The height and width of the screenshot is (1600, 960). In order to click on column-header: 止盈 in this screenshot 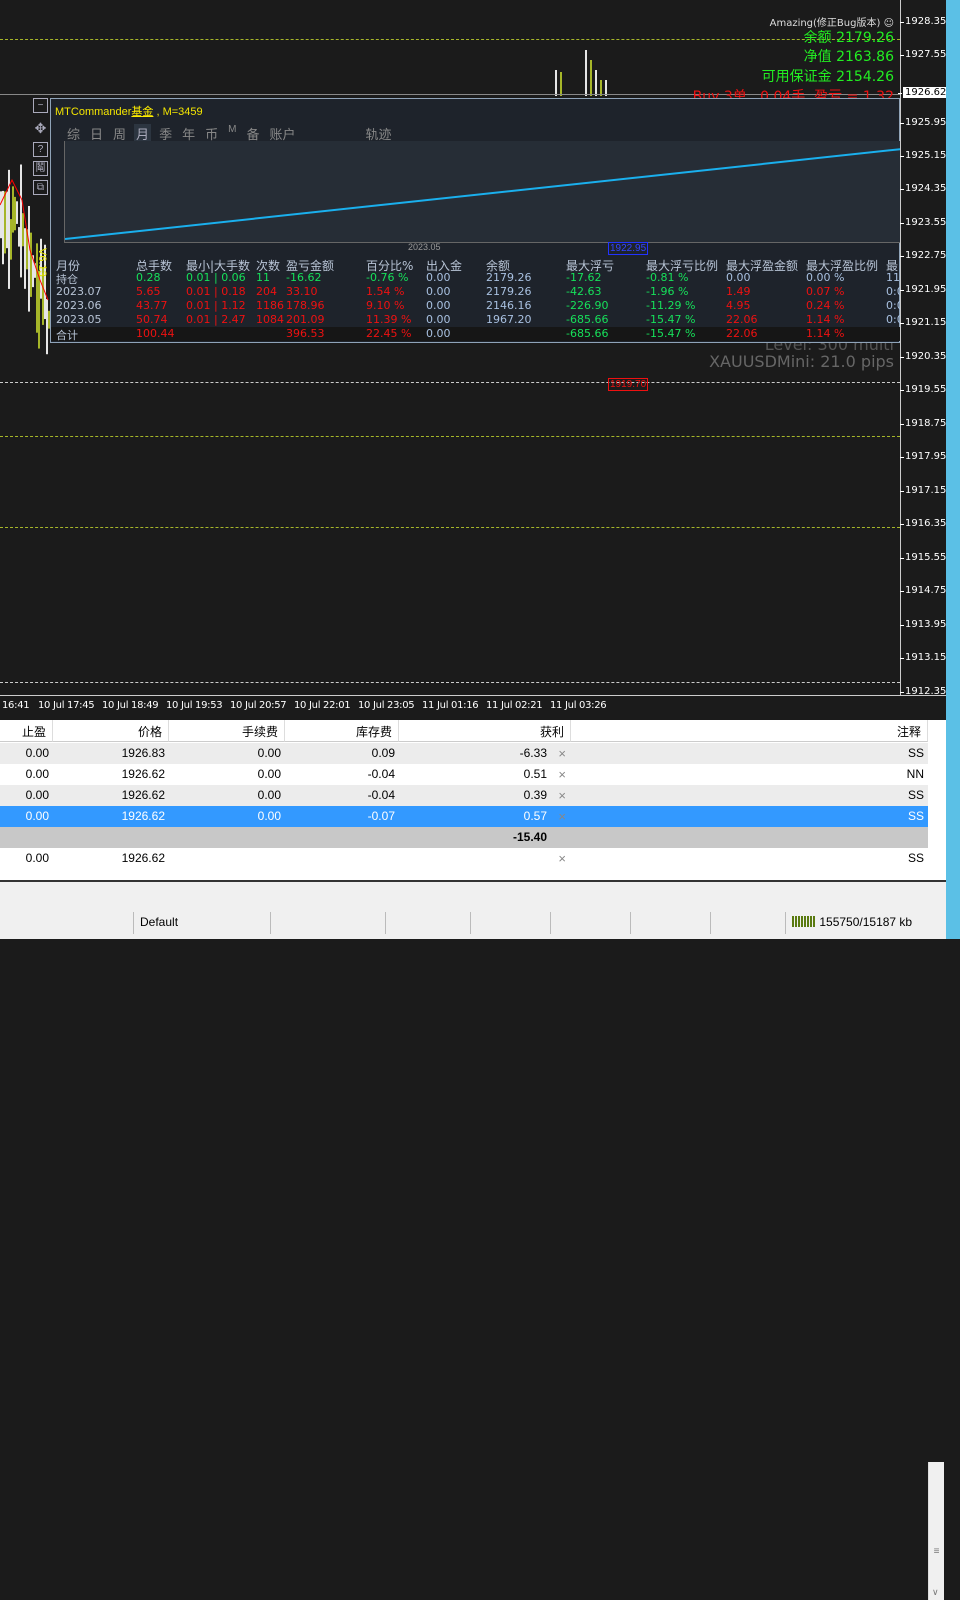, I will do `click(26, 731)`.